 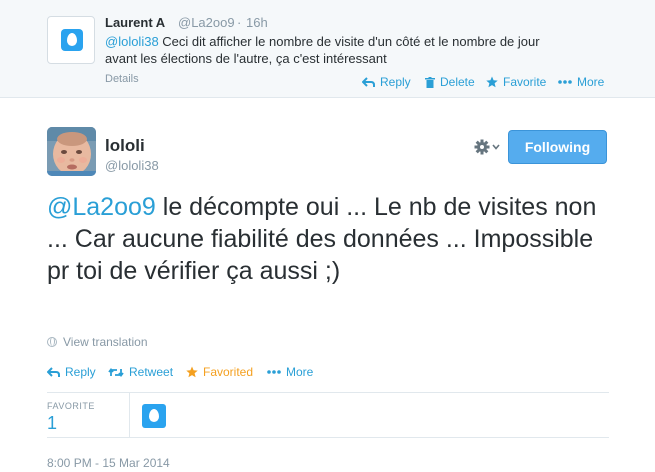 I want to click on user-actions-menu, so click(x=488, y=147).